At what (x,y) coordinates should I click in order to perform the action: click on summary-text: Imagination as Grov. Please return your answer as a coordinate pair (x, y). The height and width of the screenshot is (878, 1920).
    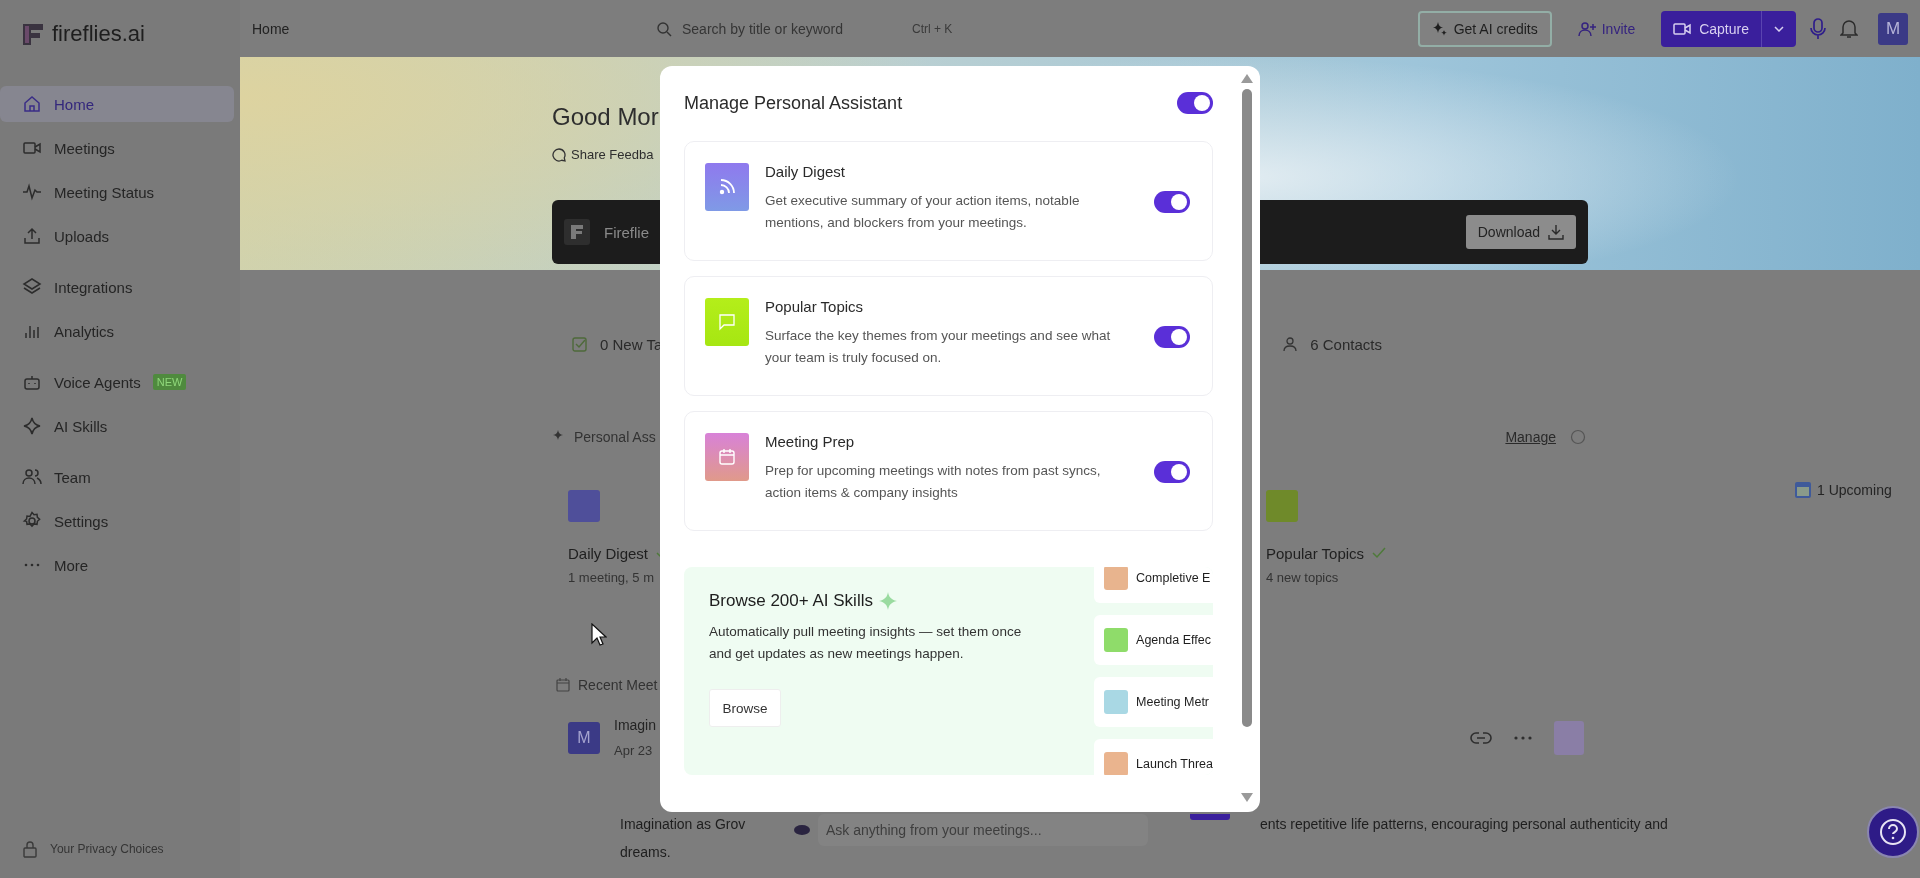
    Looking at the image, I should click on (683, 824).